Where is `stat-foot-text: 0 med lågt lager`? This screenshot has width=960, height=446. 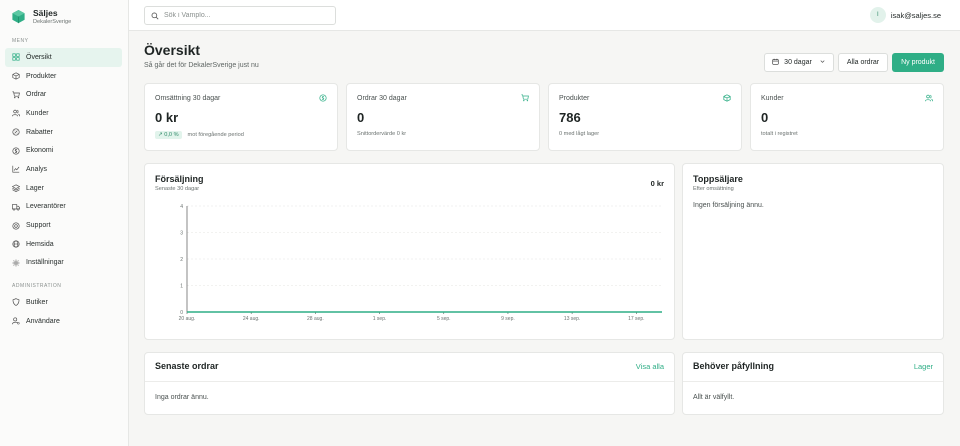 stat-foot-text: 0 med lågt lager is located at coordinates (579, 134).